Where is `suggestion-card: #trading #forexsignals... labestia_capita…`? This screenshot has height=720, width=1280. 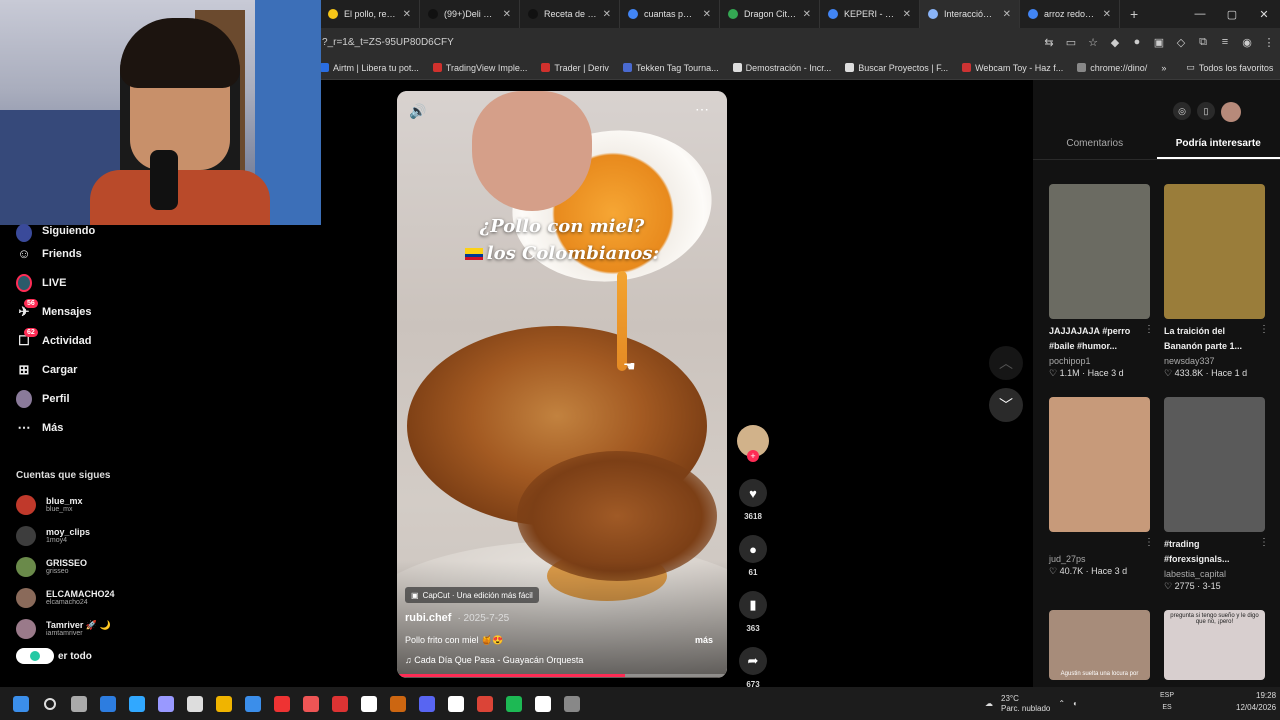 suggestion-card: #trading #forexsignals... labestia_capita… is located at coordinates (1216, 494).